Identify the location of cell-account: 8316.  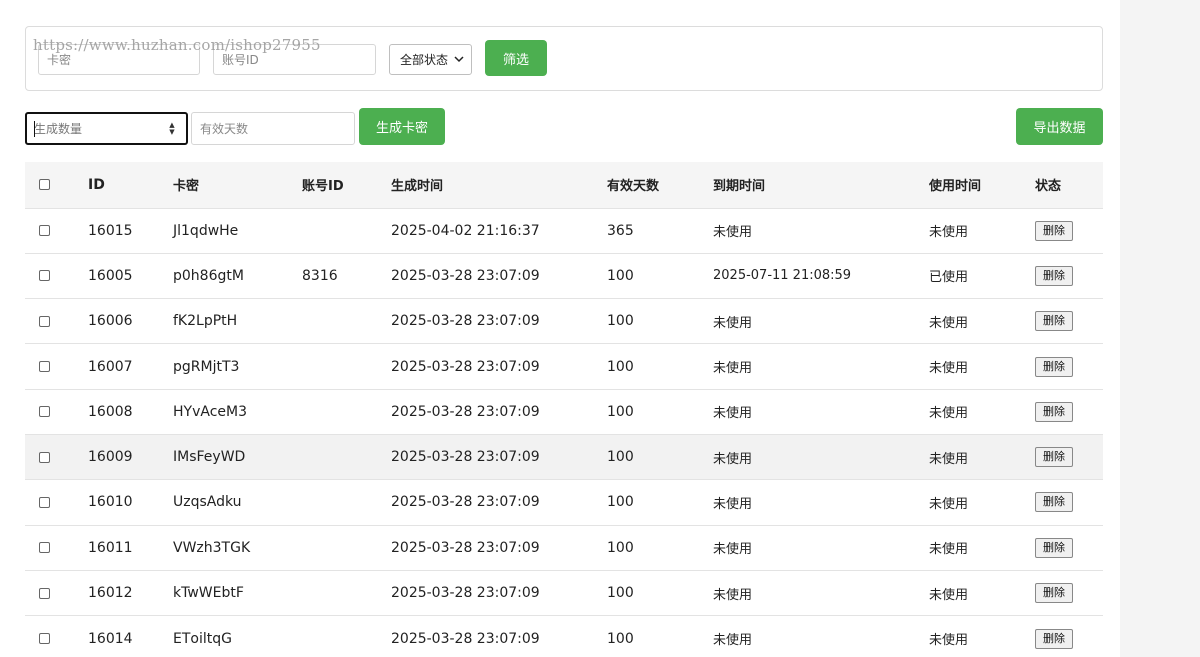
(320, 275).